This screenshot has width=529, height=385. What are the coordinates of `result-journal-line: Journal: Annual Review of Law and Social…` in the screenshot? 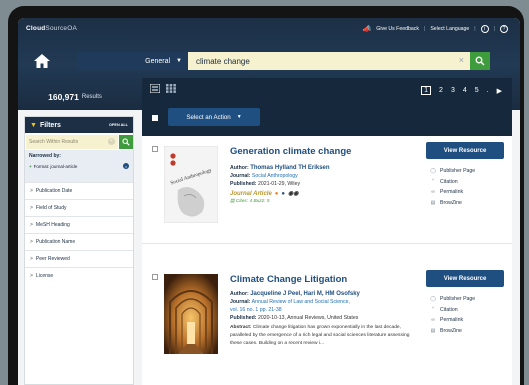 It's located at (325, 302).